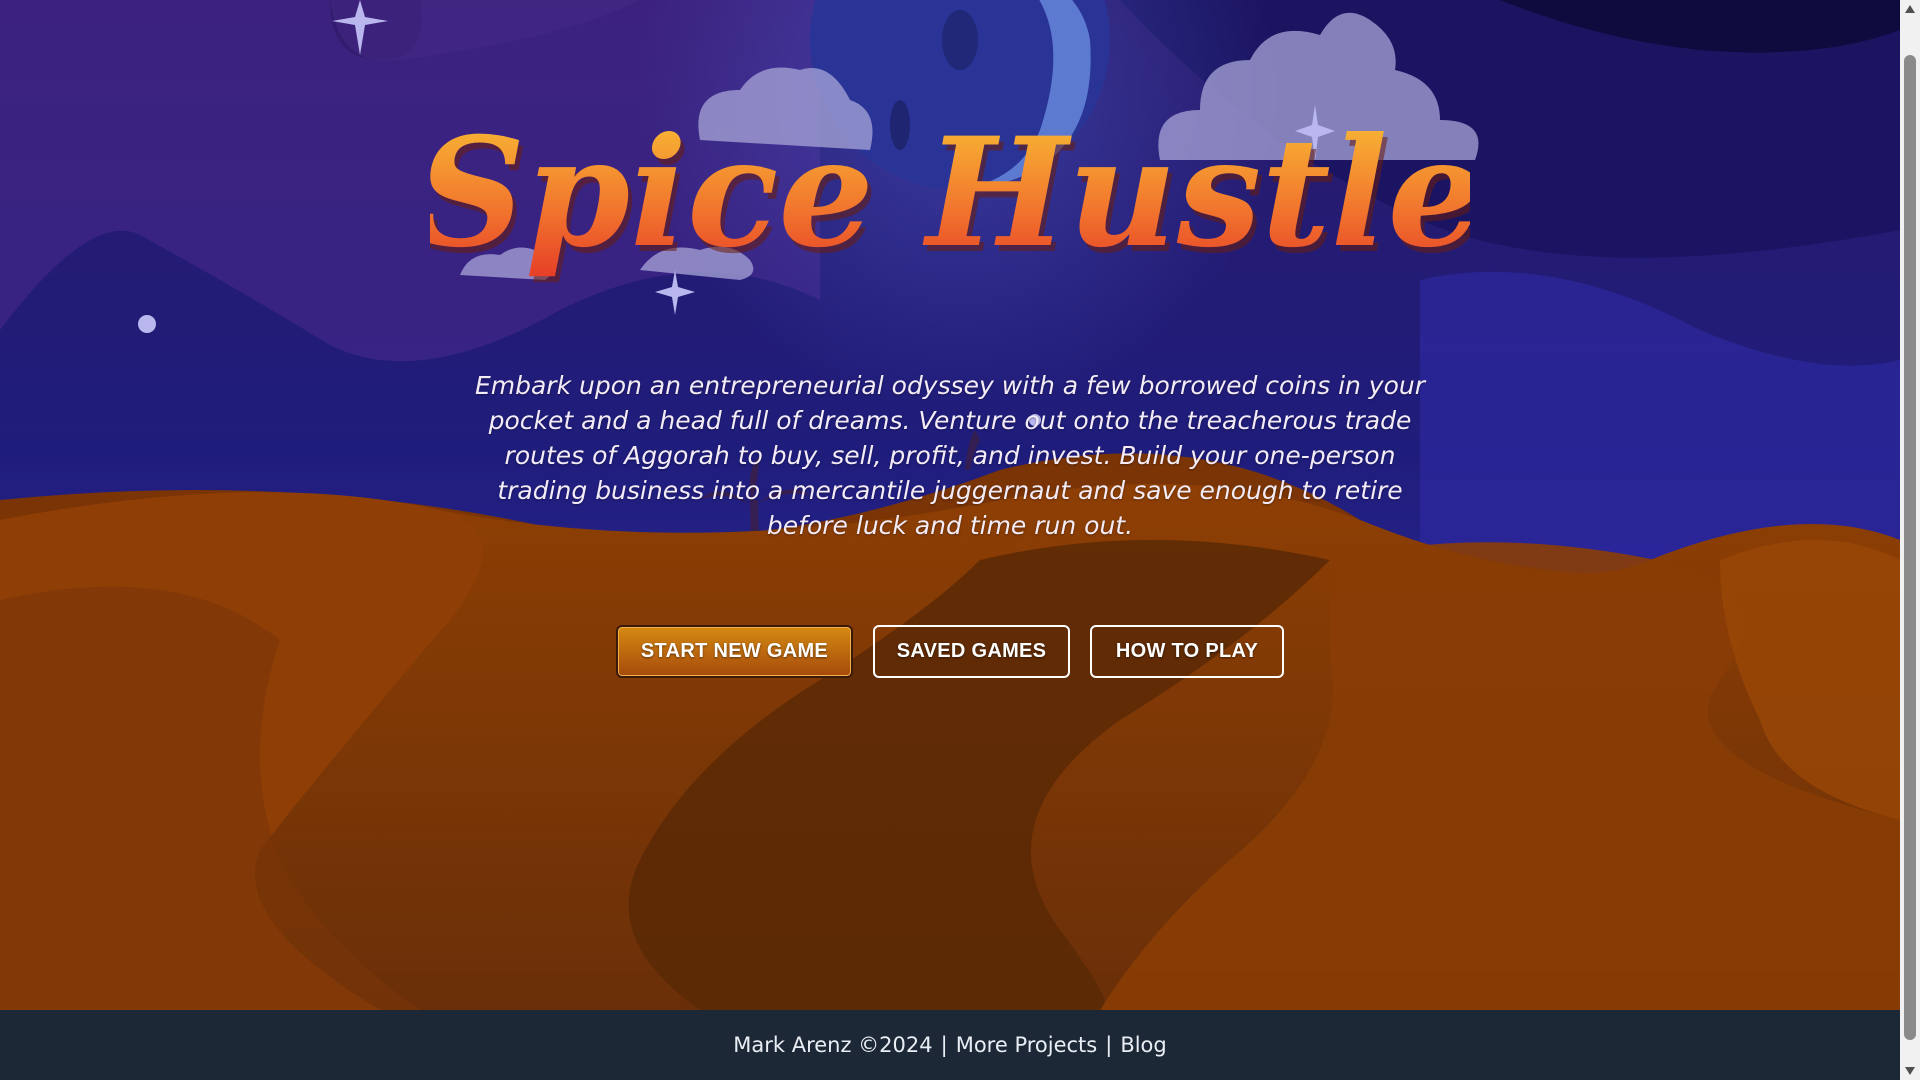  Describe the element at coordinates (950, 1045) in the screenshot. I see `site-footer: Mark Arenz ©2024 | More Projects | Blog` at that location.